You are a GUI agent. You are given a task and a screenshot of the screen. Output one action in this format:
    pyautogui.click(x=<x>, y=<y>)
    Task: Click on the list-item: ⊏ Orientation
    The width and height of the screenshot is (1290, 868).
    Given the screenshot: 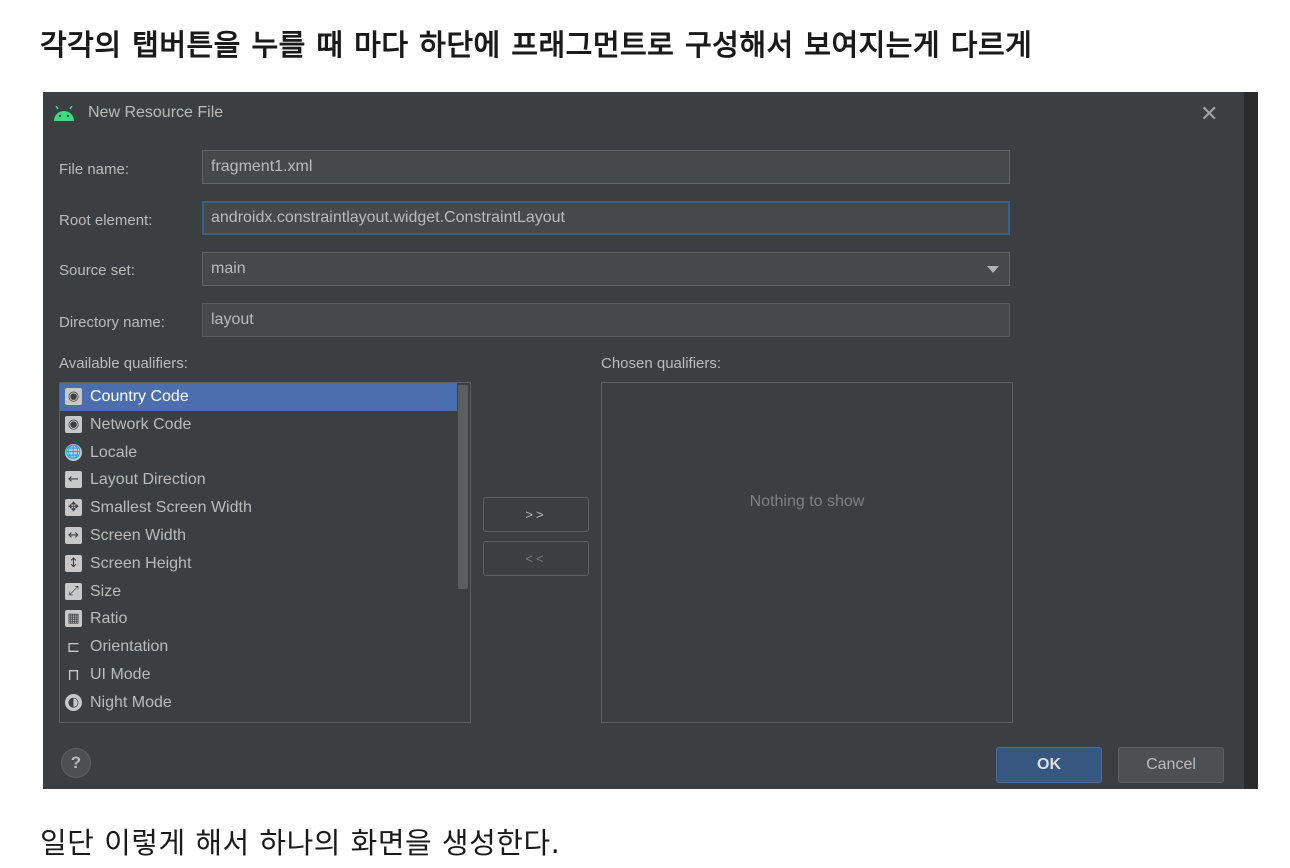 What is the action you would take?
    pyautogui.click(x=265, y=647)
    